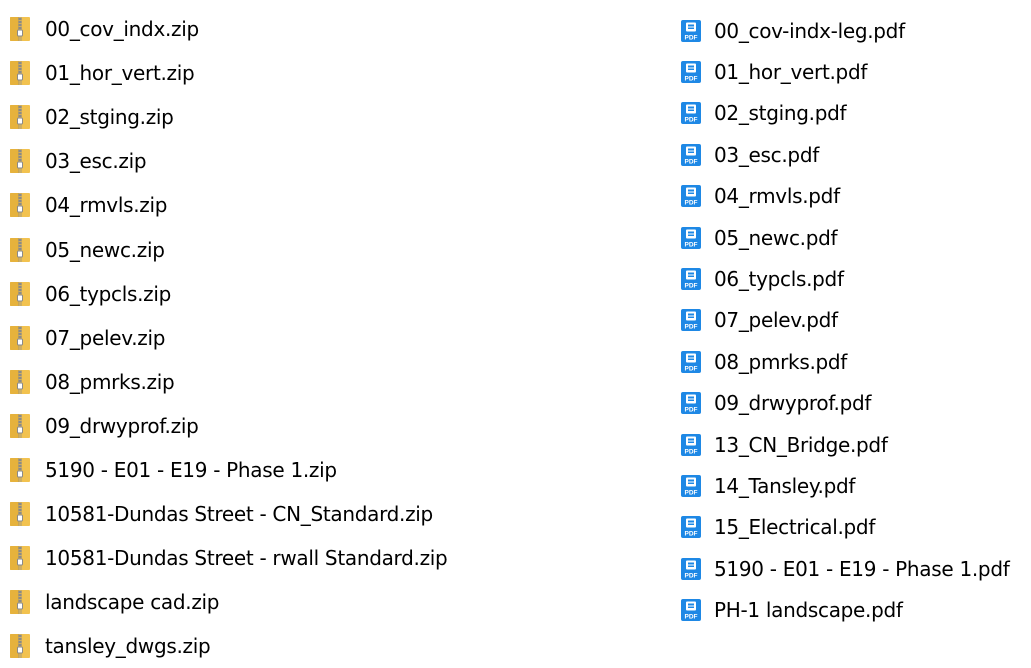 This screenshot has width=1031, height=668. What do you see at coordinates (132, 602) in the screenshot?
I see `file-name: landscape cad.zip` at bounding box center [132, 602].